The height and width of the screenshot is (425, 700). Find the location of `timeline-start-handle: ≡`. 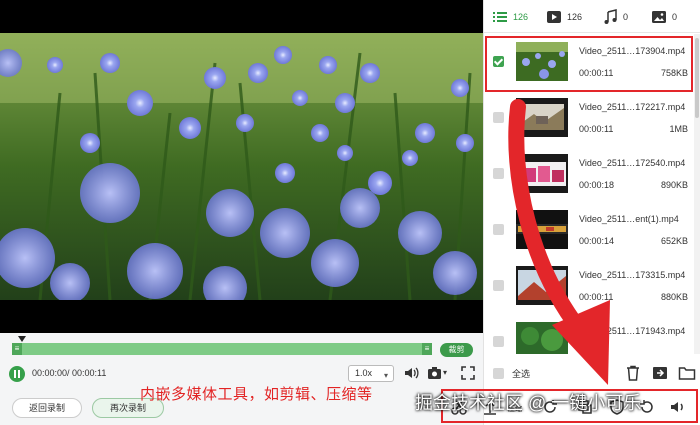

timeline-start-handle: ≡ is located at coordinates (17, 349).